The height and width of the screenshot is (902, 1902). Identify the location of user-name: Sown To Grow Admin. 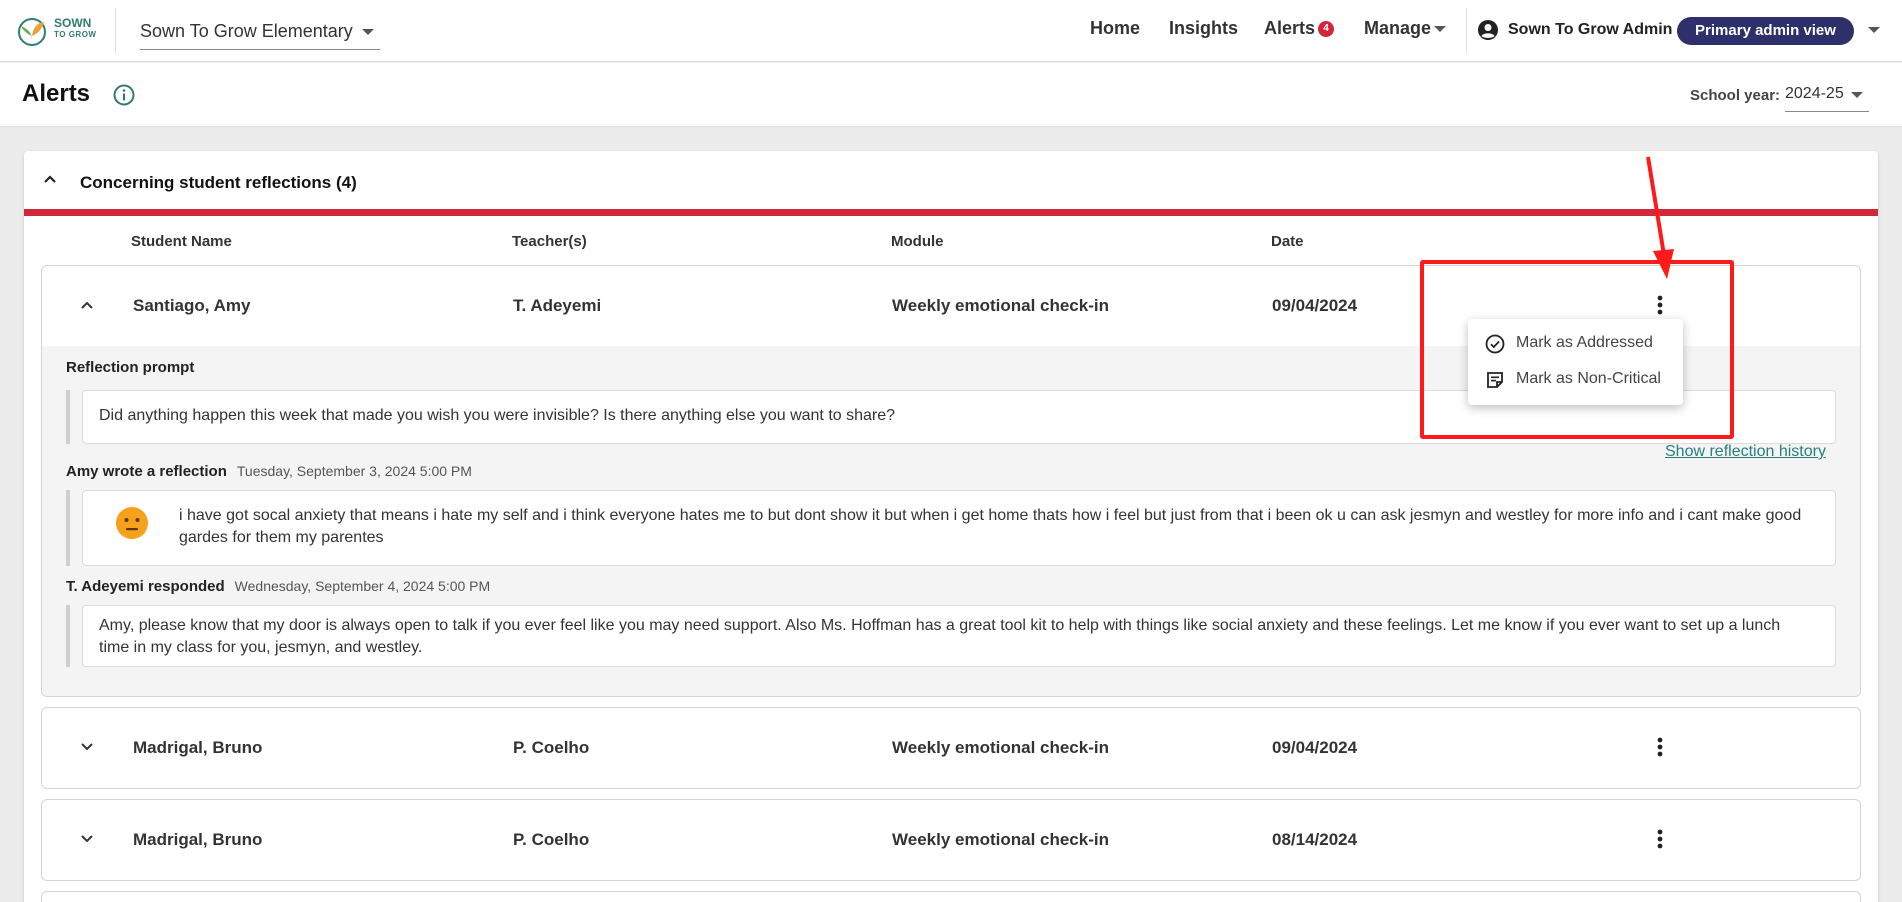
(1590, 30).